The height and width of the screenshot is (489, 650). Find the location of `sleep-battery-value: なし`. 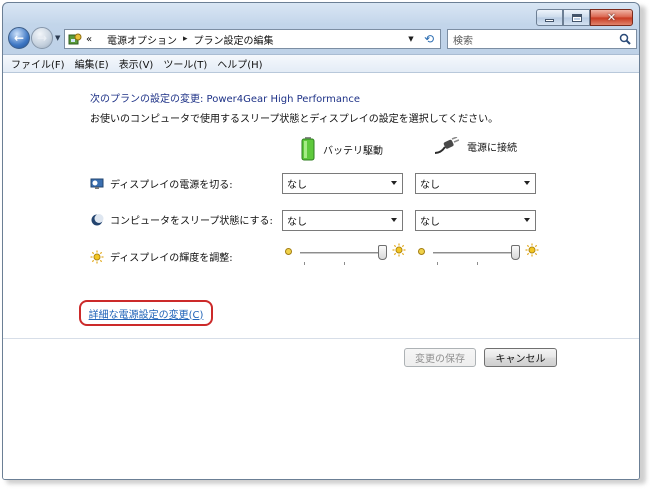

sleep-battery-value: なし is located at coordinates (297, 222).